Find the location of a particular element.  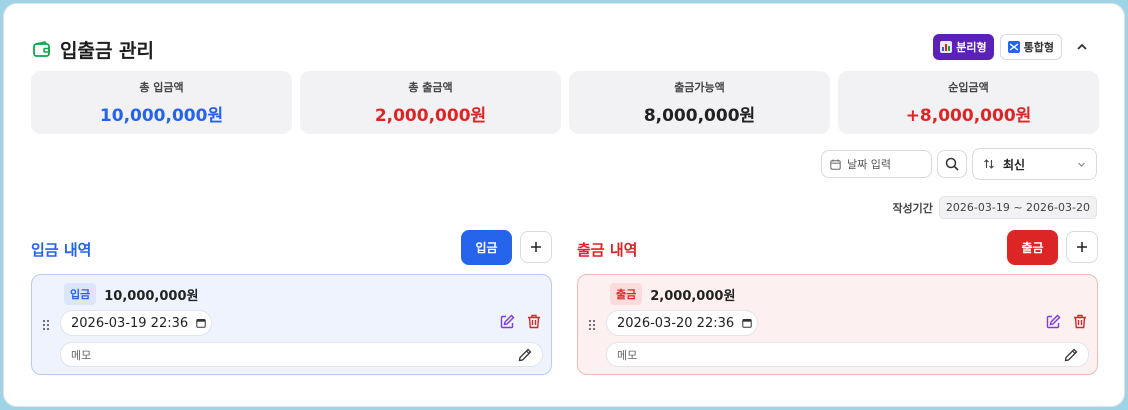

chevron-up-icon is located at coordinates (1082, 47).